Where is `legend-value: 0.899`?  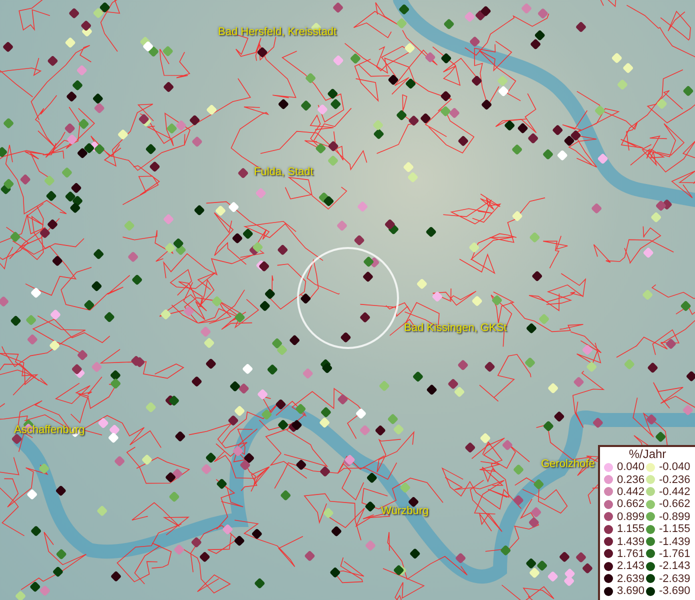 legend-value: 0.899 is located at coordinates (631, 516).